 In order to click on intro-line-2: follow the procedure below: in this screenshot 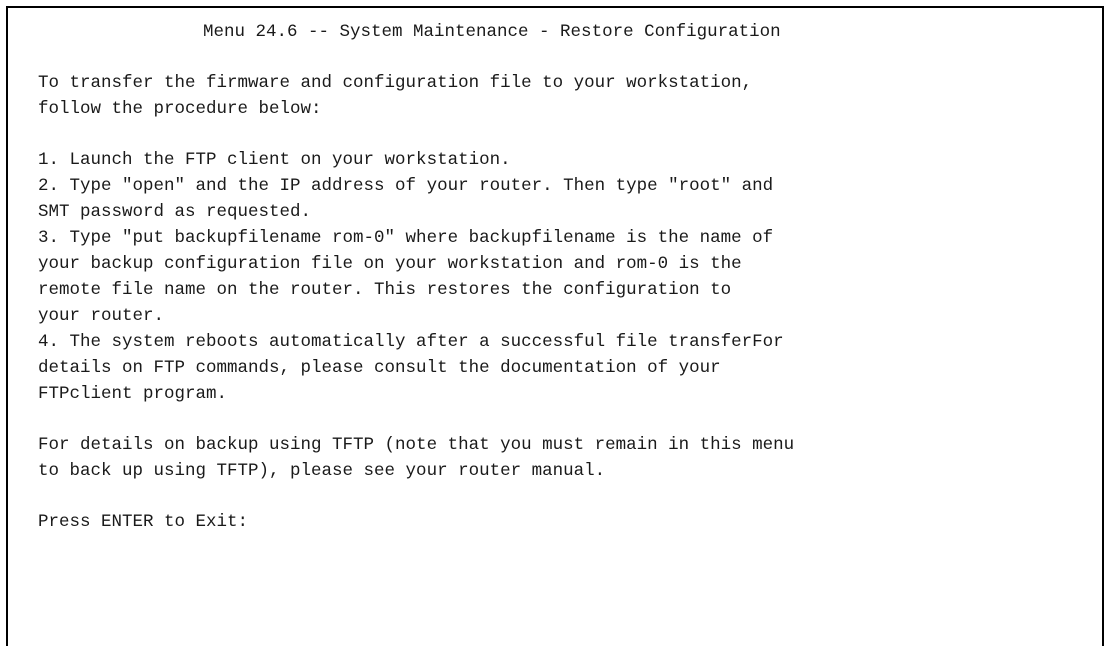, I will do `click(180, 109)`.